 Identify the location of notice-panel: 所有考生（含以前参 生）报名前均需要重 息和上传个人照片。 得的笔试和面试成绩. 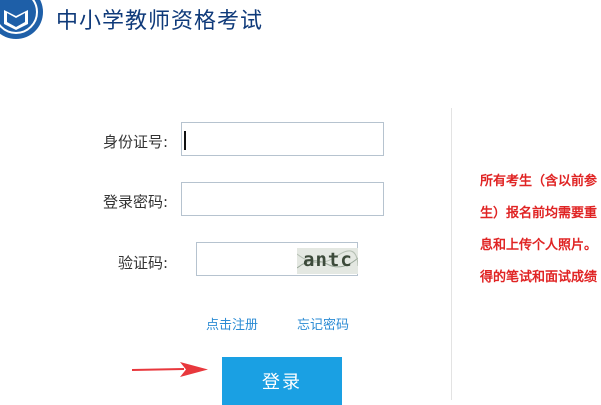
(540, 238).